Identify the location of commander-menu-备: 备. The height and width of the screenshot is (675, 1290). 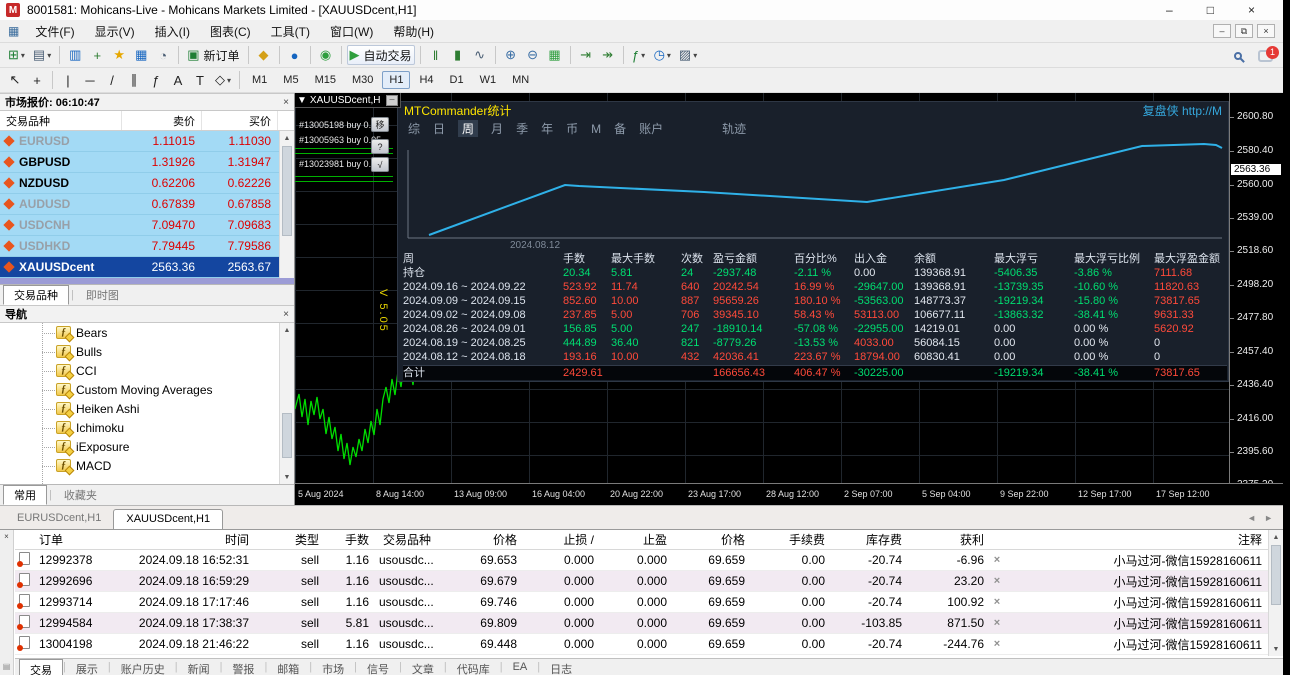
(620, 128).